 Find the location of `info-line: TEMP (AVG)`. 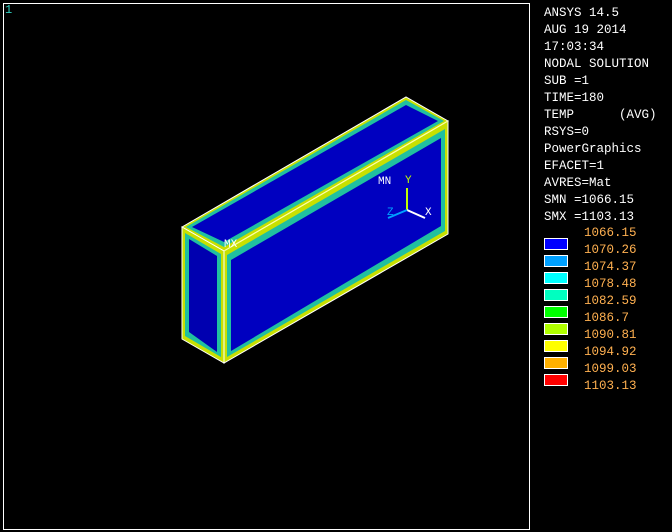

info-line: TEMP (AVG) is located at coordinates (600, 115).